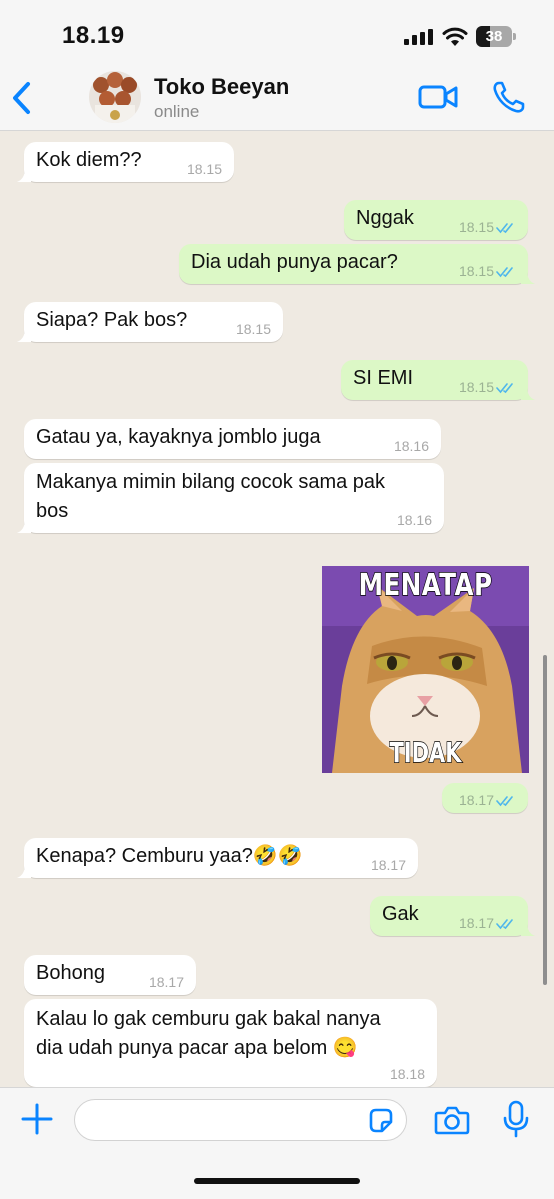 The image size is (554, 1199). What do you see at coordinates (115, 97) in the screenshot?
I see `avatar` at bounding box center [115, 97].